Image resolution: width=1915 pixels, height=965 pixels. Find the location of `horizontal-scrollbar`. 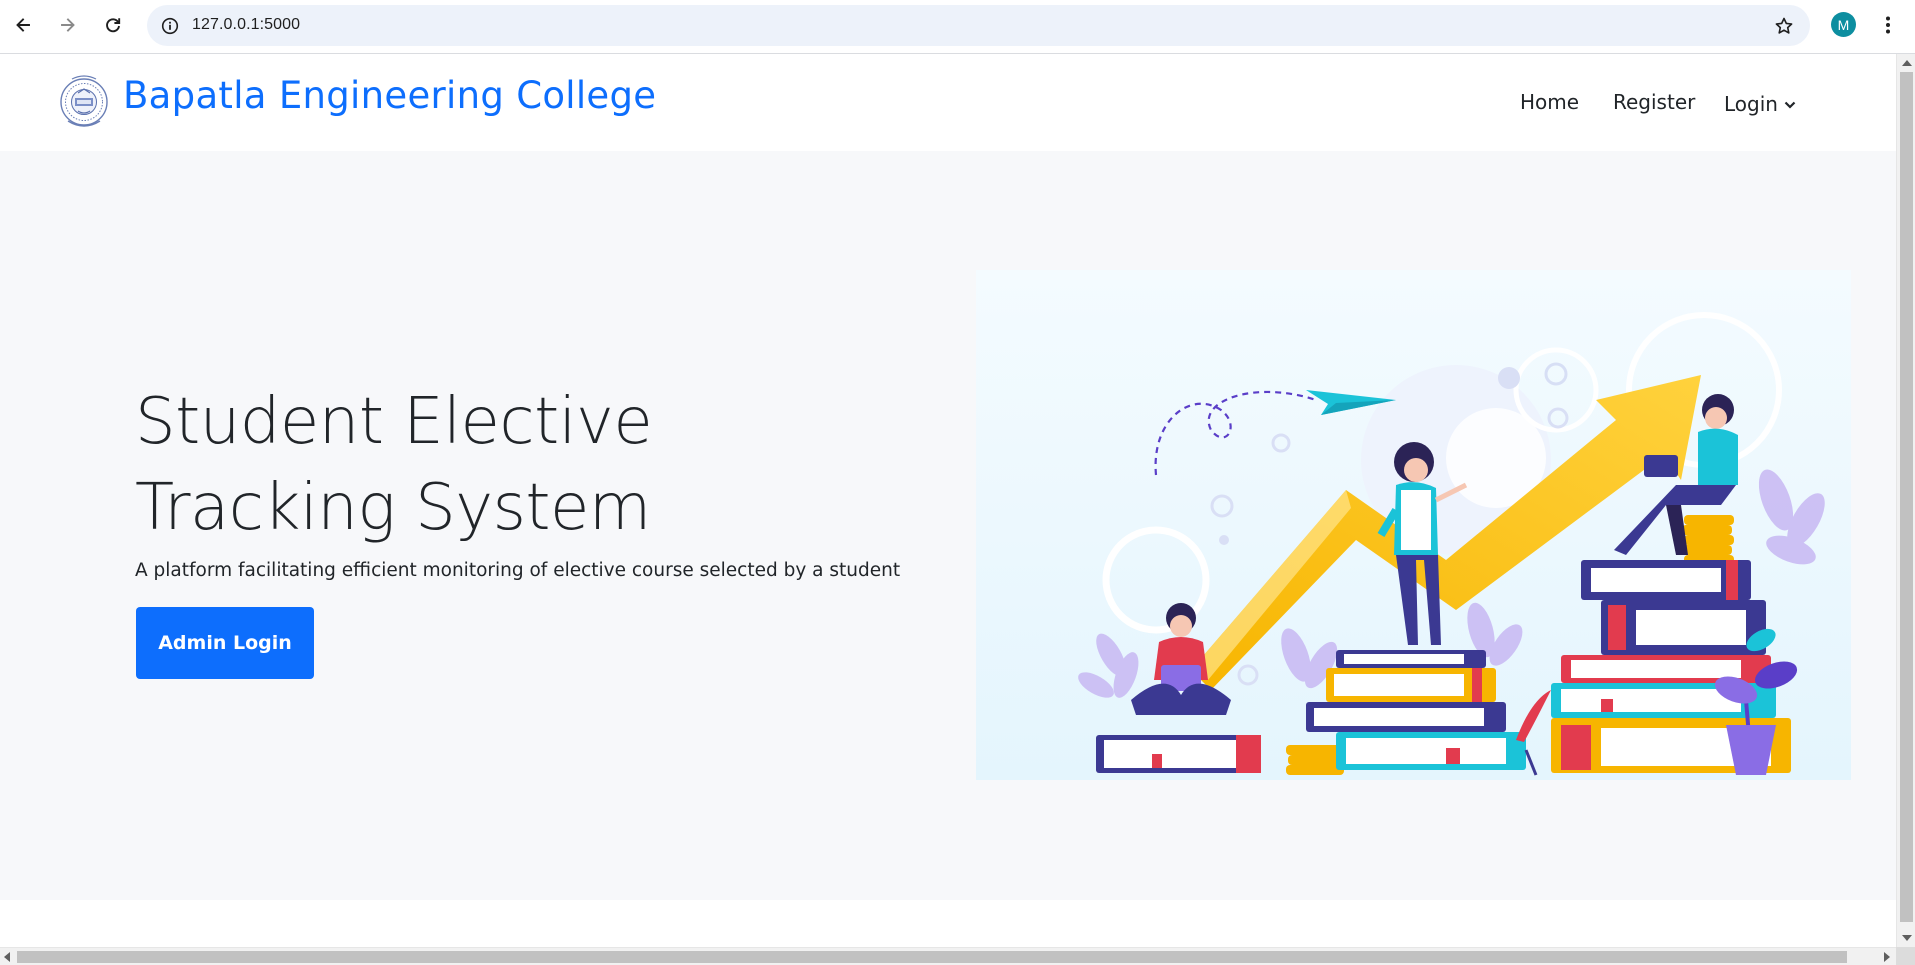

horizontal-scrollbar is located at coordinates (948, 956).